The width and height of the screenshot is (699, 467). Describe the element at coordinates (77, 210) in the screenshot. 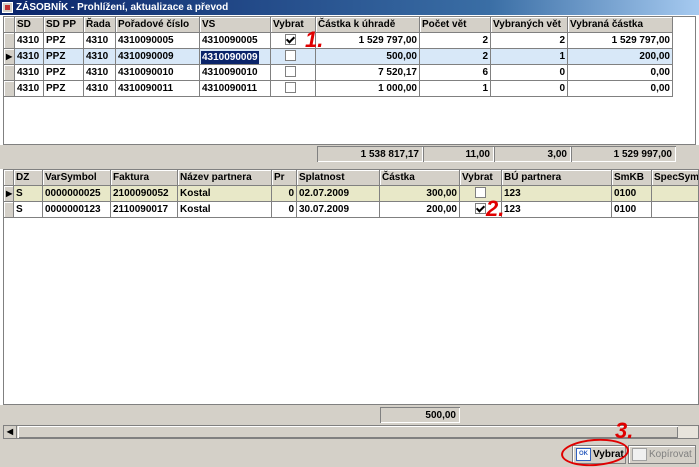

I see `cell-varsymbol: 0000000123` at that location.